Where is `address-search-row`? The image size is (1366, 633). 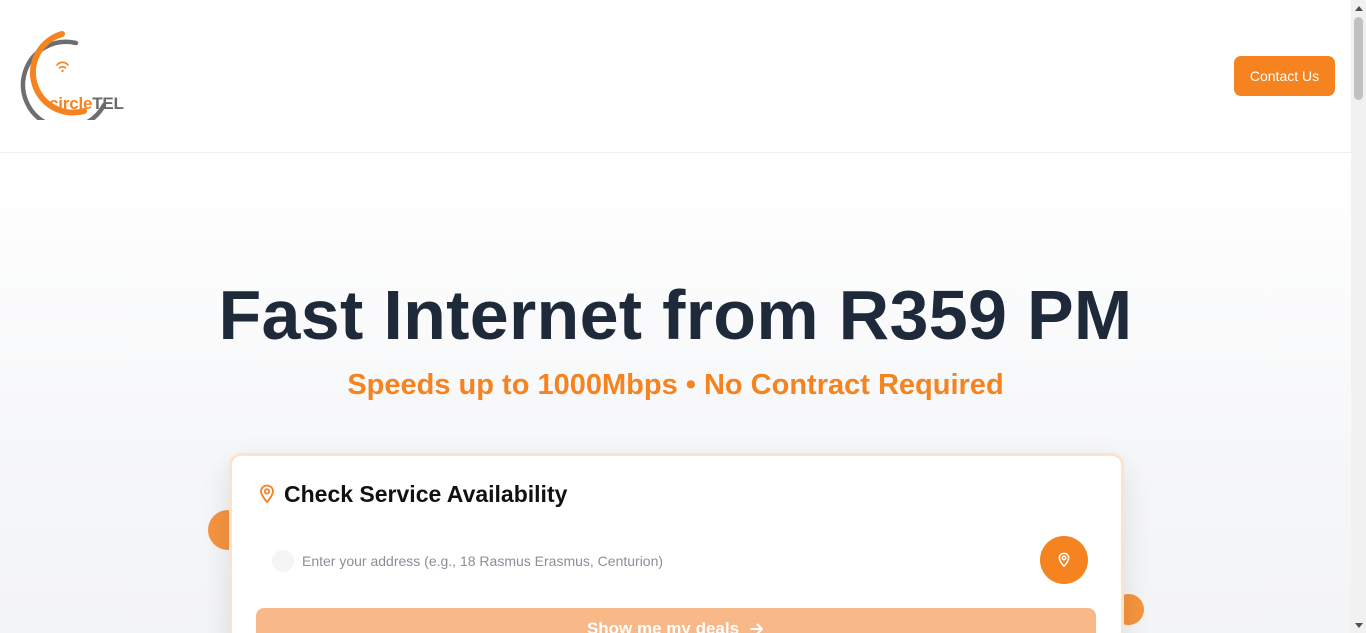 address-search-row is located at coordinates (677, 562).